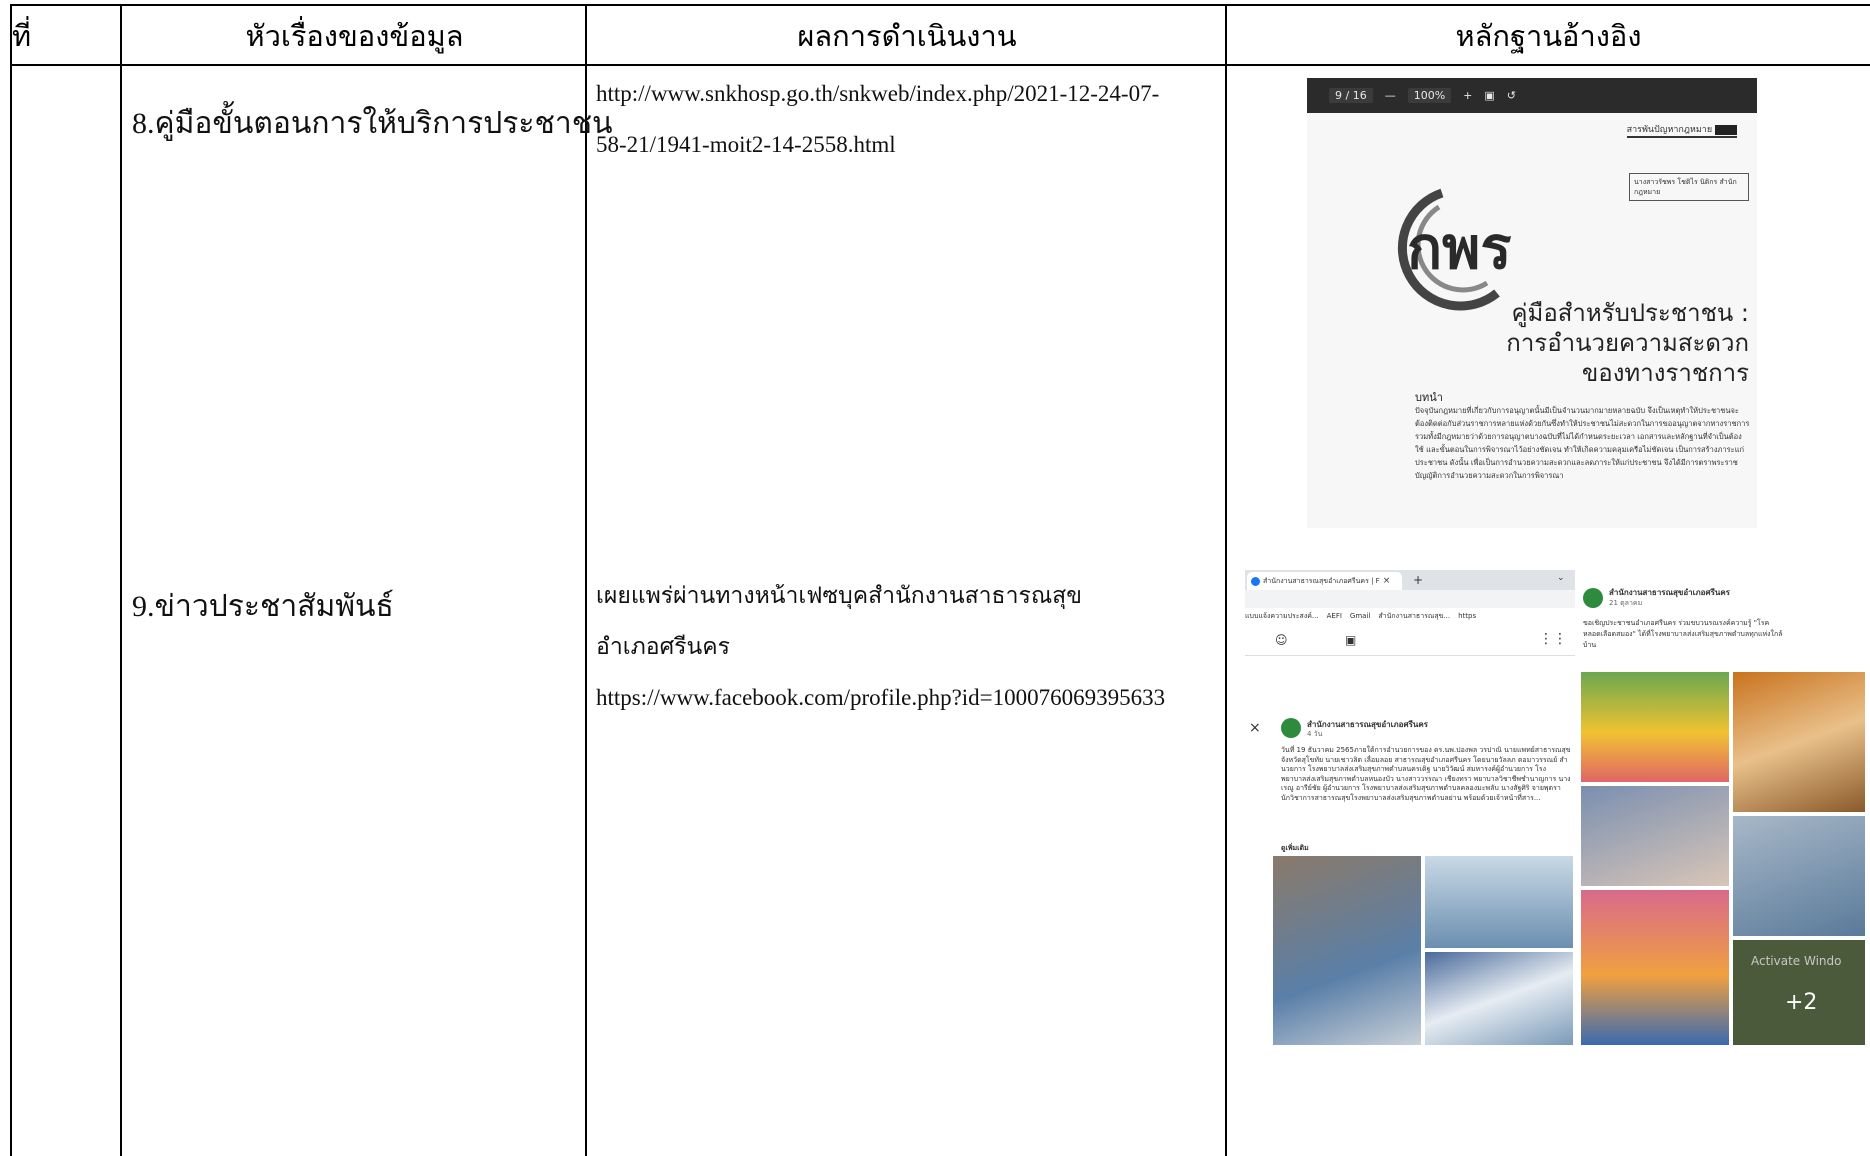 The height and width of the screenshot is (1156, 1870). I want to click on fit-page-icon: ▣, so click(1489, 95).